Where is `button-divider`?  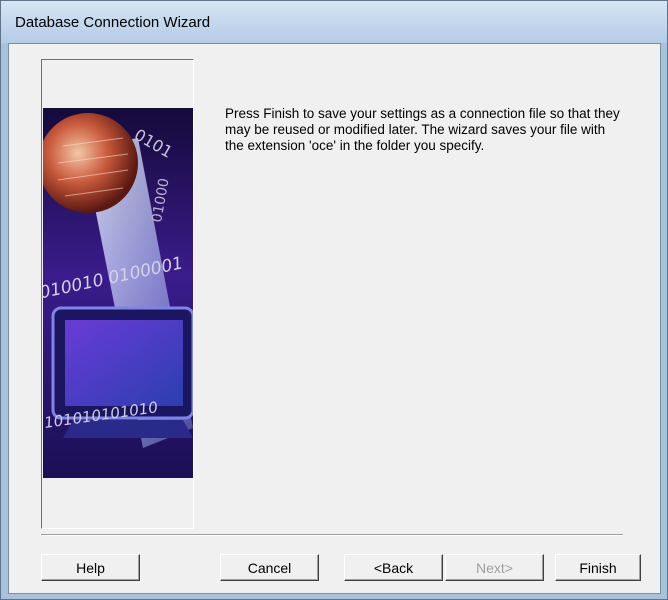
button-divider is located at coordinates (332, 535).